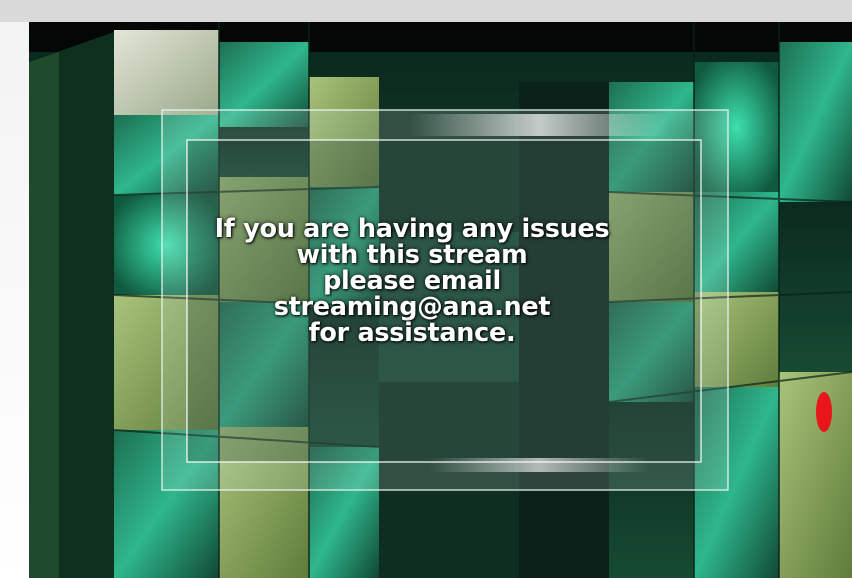 The image size is (852, 578). Describe the element at coordinates (412, 229) in the screenshot. I see `message-line: If you are having any issues` at that location.